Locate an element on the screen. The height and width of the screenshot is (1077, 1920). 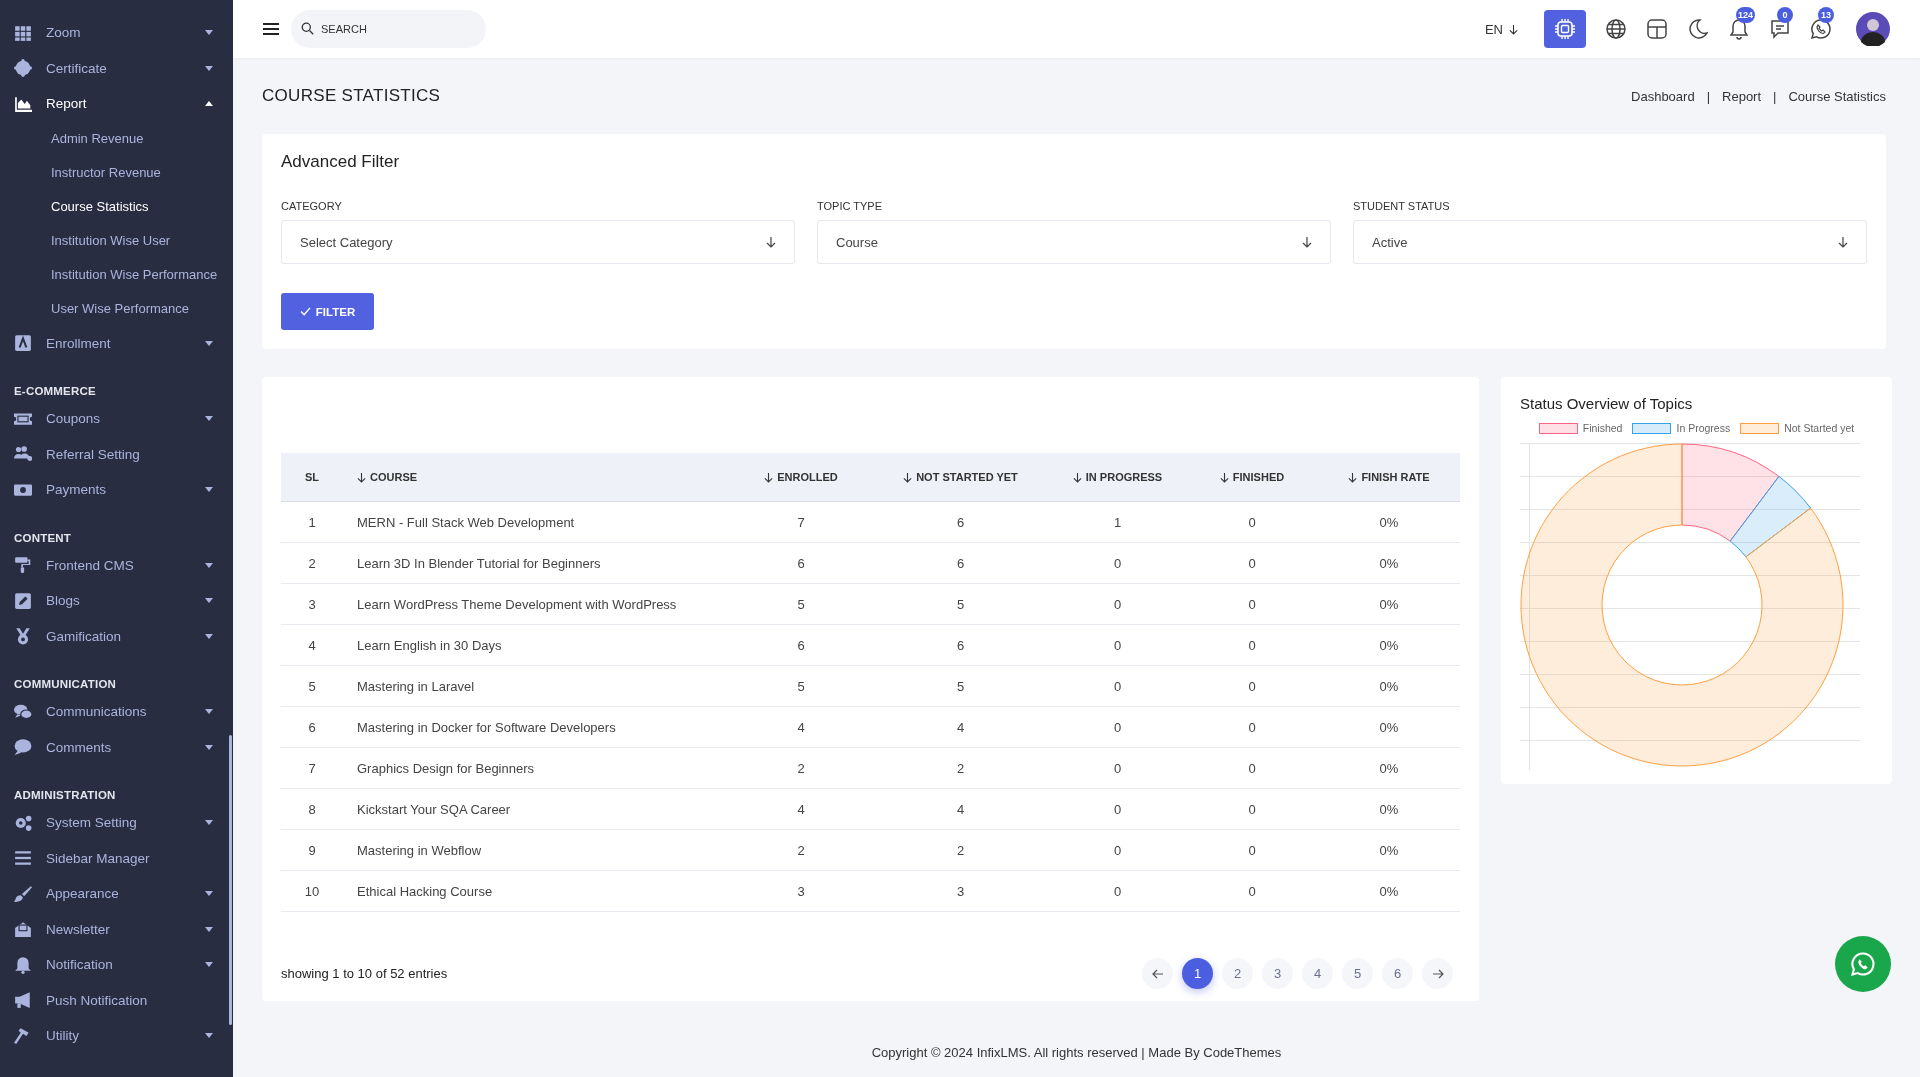
sidebar-item: Report is located at coordinates (113, 104).